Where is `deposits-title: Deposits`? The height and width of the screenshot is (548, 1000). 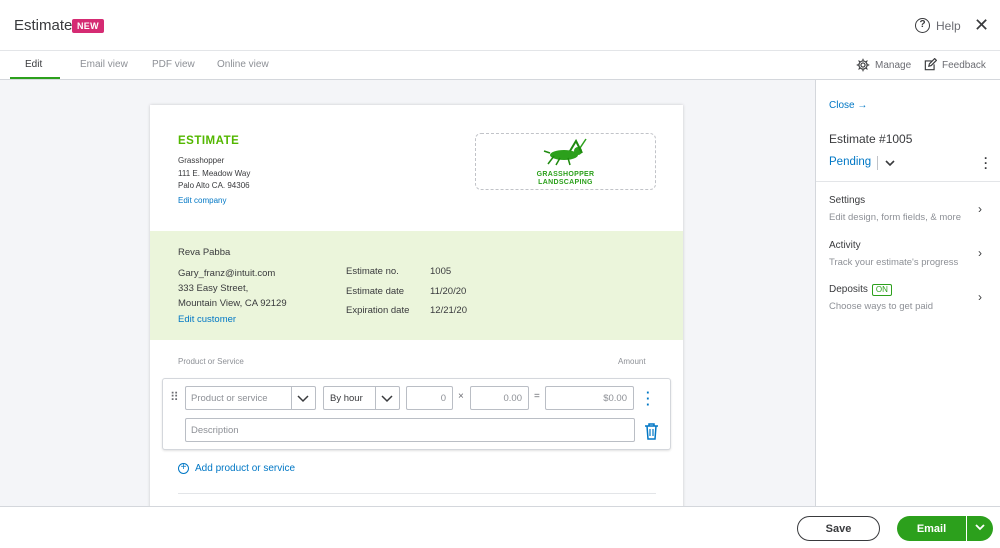 deposits-title: Deposits is located at coordinates (848, 289).